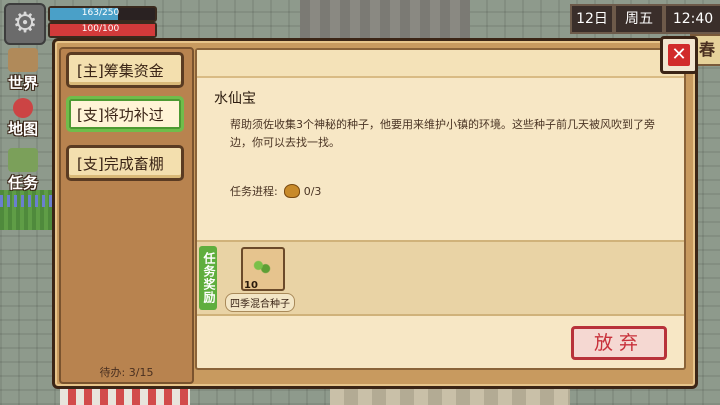 The height and width of the screenshot is (405, 720). What do you see at coordinates (440, 64) in the screenshot?
I see `detail-header-strip` at bounding box center [440, 64].